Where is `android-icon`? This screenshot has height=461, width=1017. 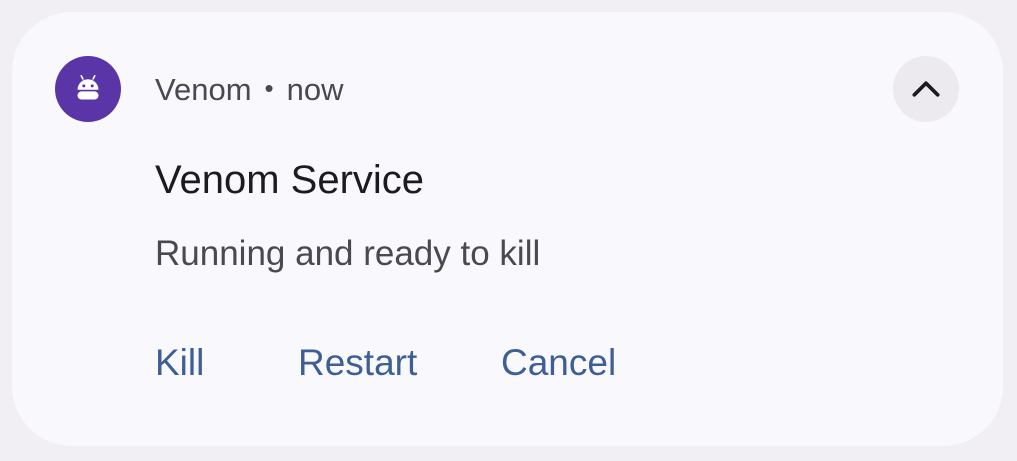
android-icon is located at coordinates (88, 87).